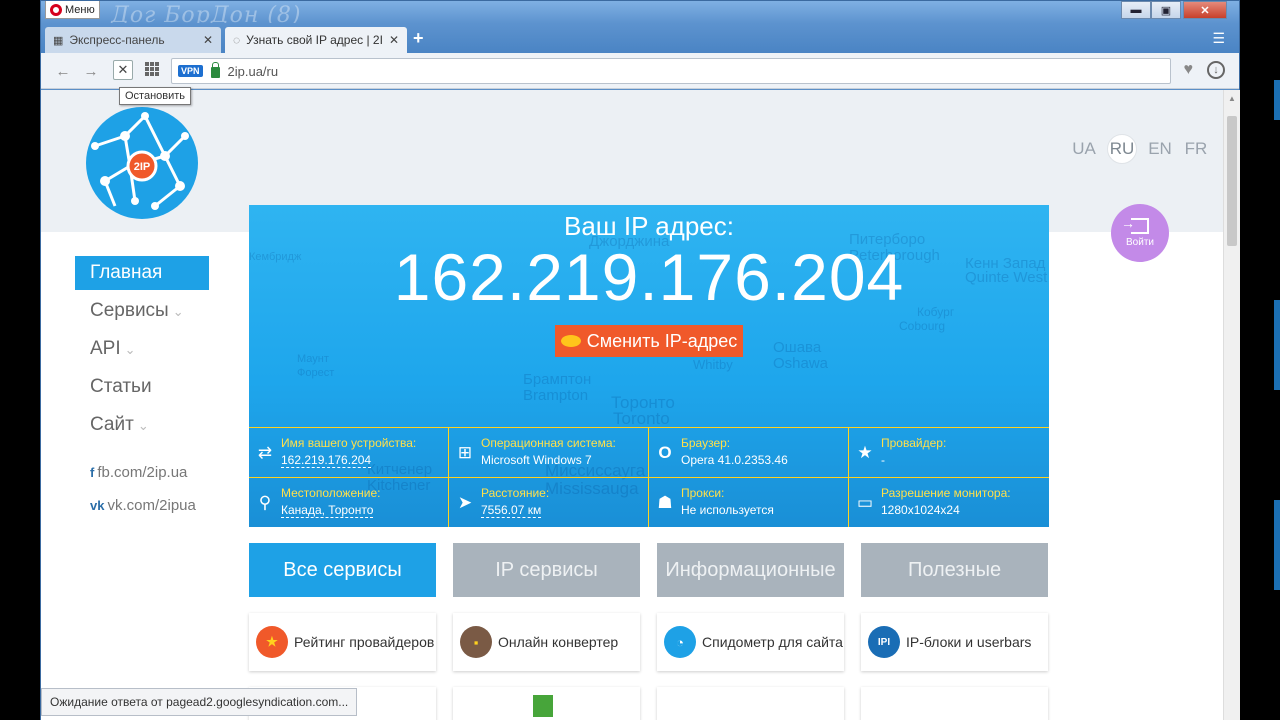 This screenshot has height=720, width=1280. What do you see at coordinates (1140, 149) in the screenshot?
I see `language-switcher: UA RU EN FR` at bounding box center [1140, 149].